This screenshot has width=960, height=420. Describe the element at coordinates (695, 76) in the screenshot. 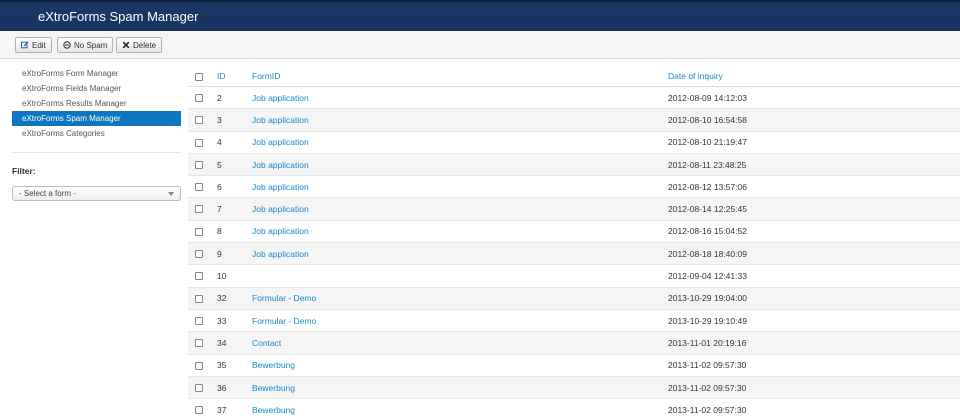

I see `column-header-date: Date of inquiry` at that location.